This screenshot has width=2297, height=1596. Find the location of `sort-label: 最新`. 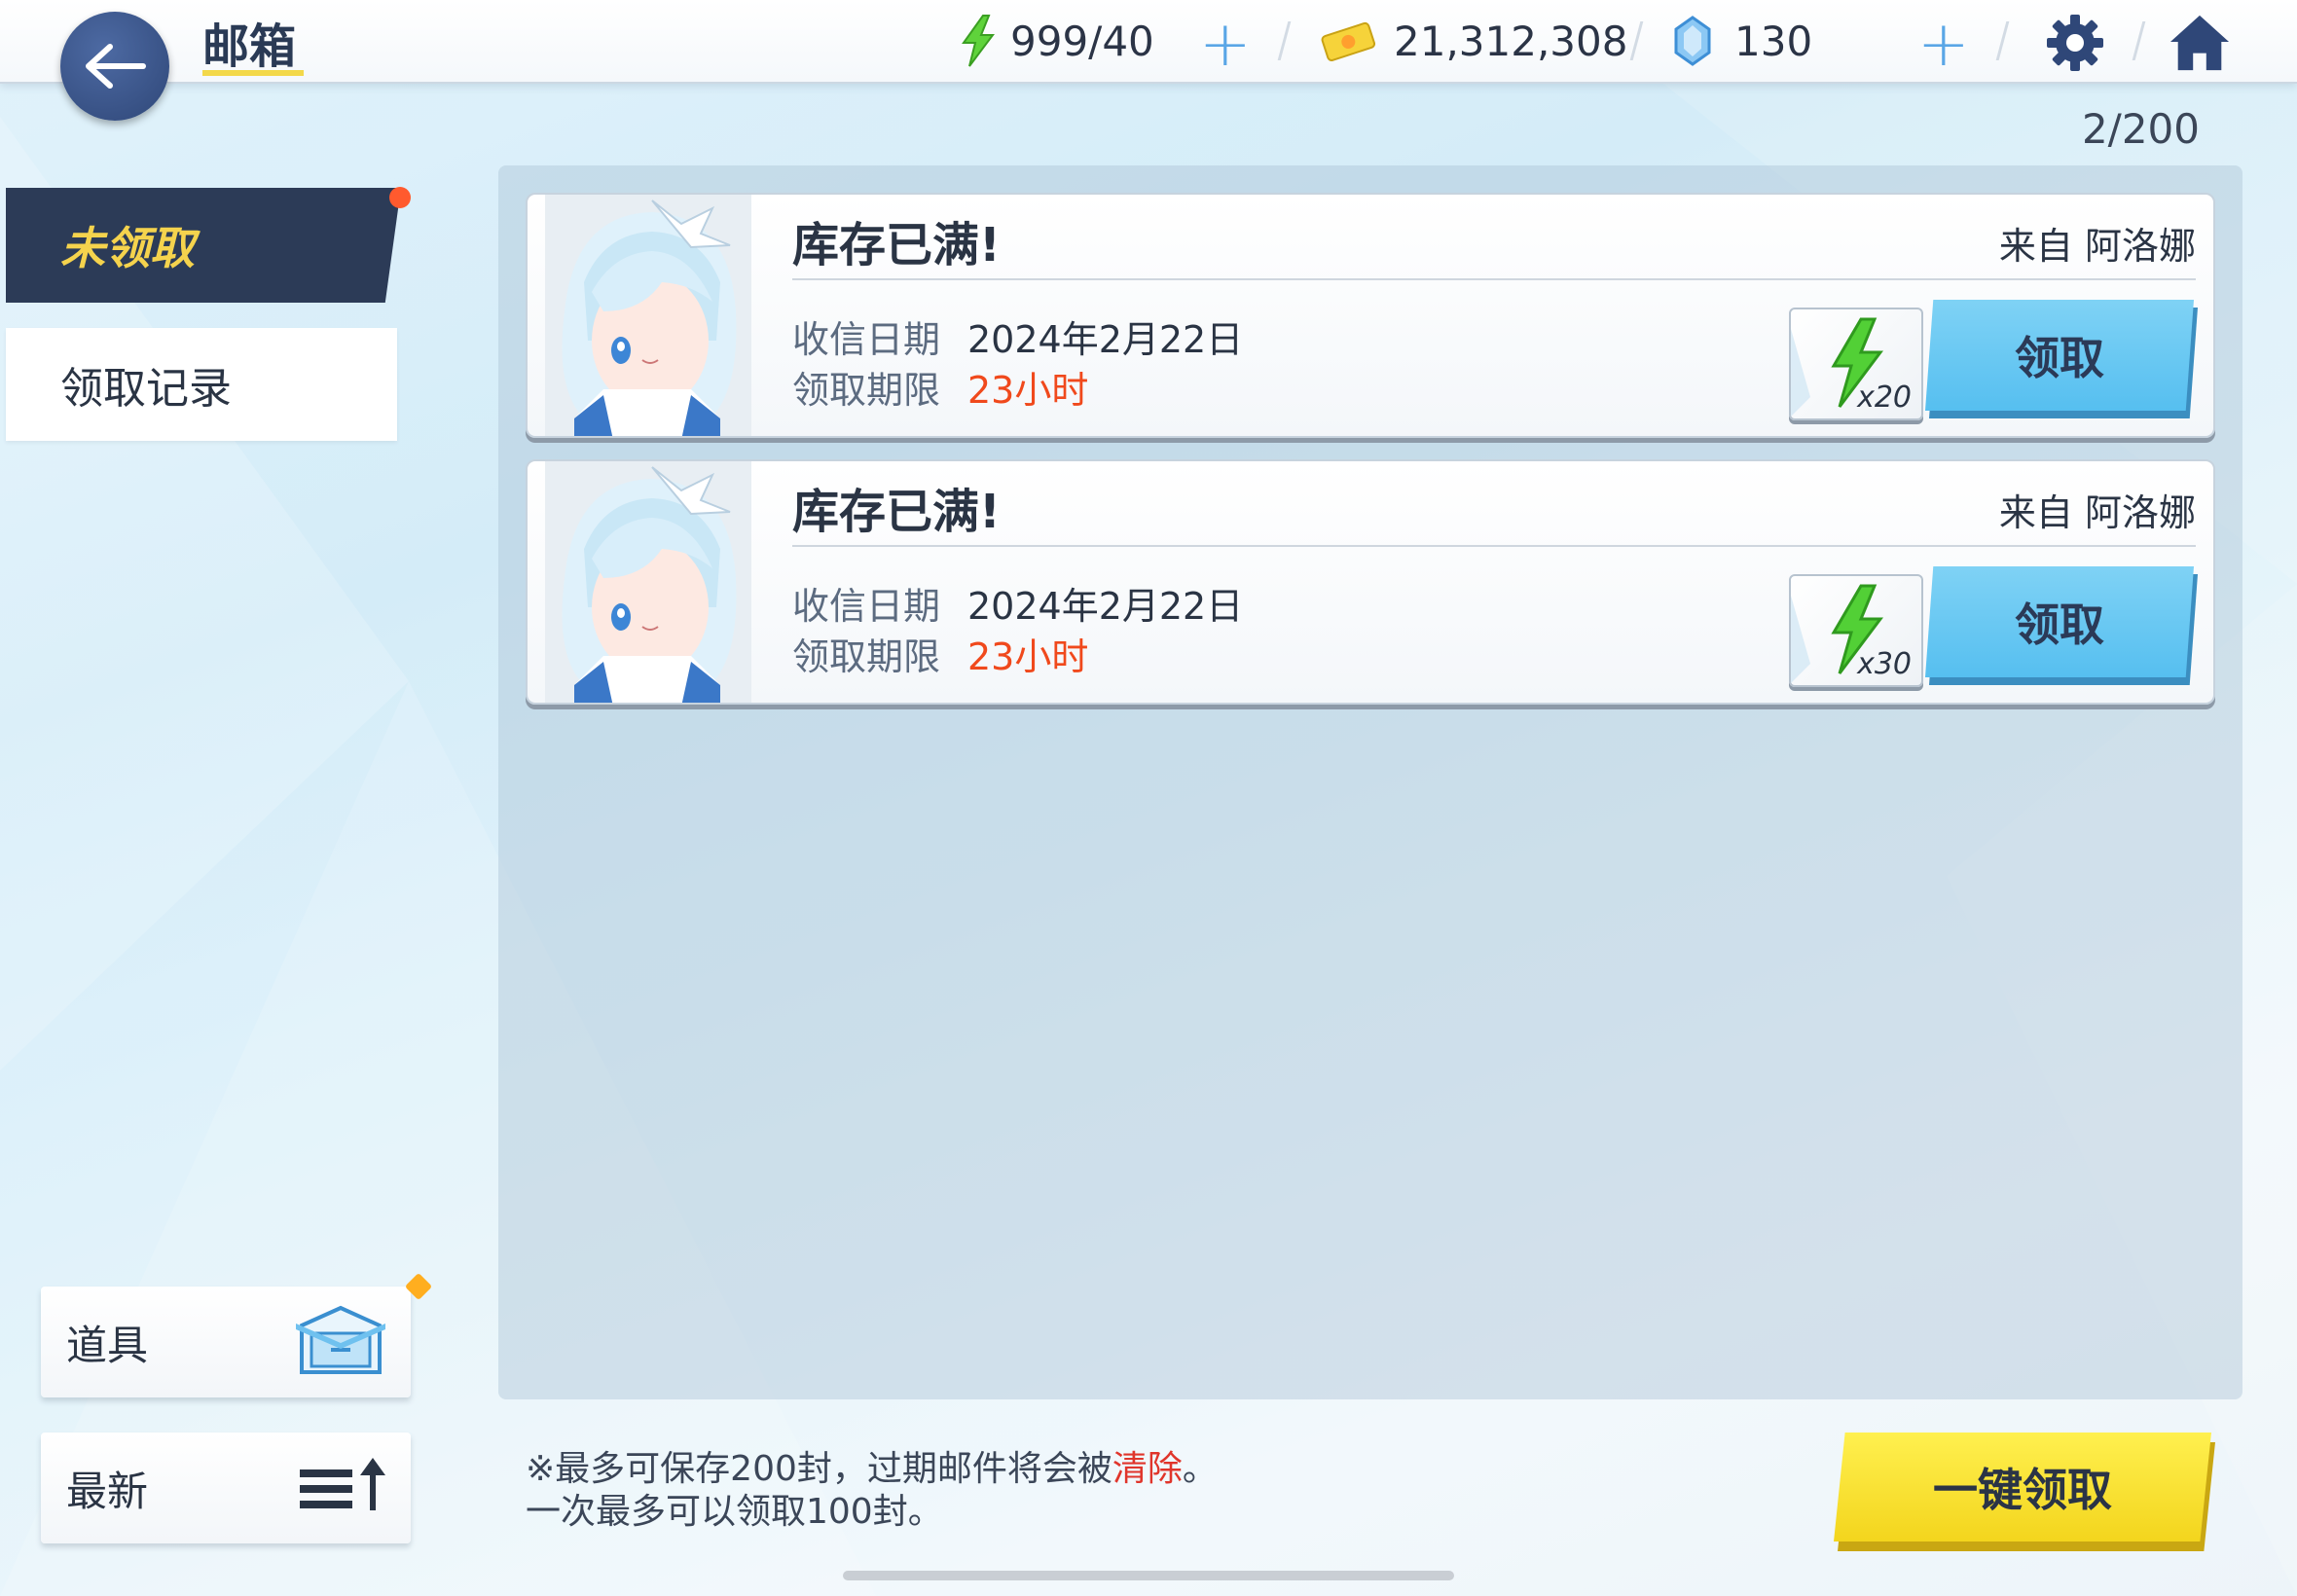

sort-label: 最新 is located at coordinates (107, 1491).